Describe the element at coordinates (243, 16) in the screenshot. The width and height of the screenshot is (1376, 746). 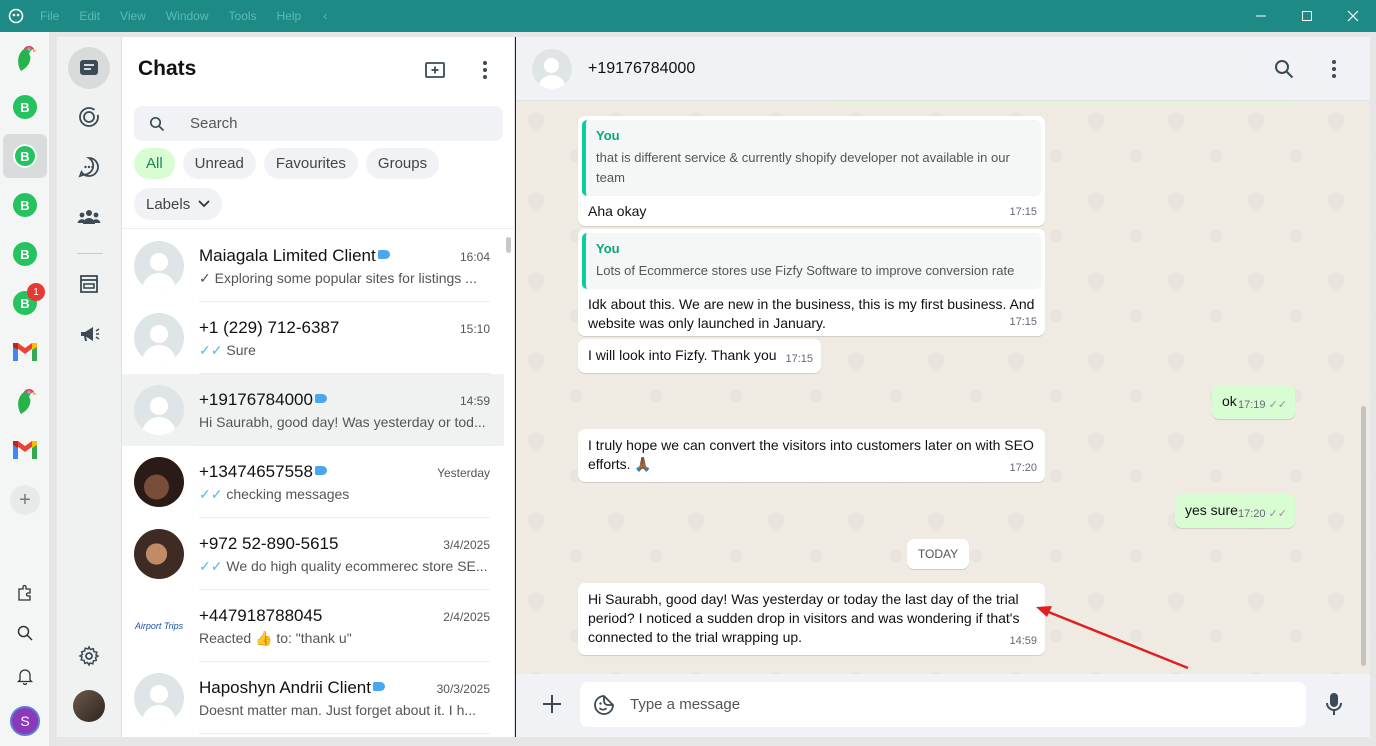
I see `menu-tools: Tools` at that location.